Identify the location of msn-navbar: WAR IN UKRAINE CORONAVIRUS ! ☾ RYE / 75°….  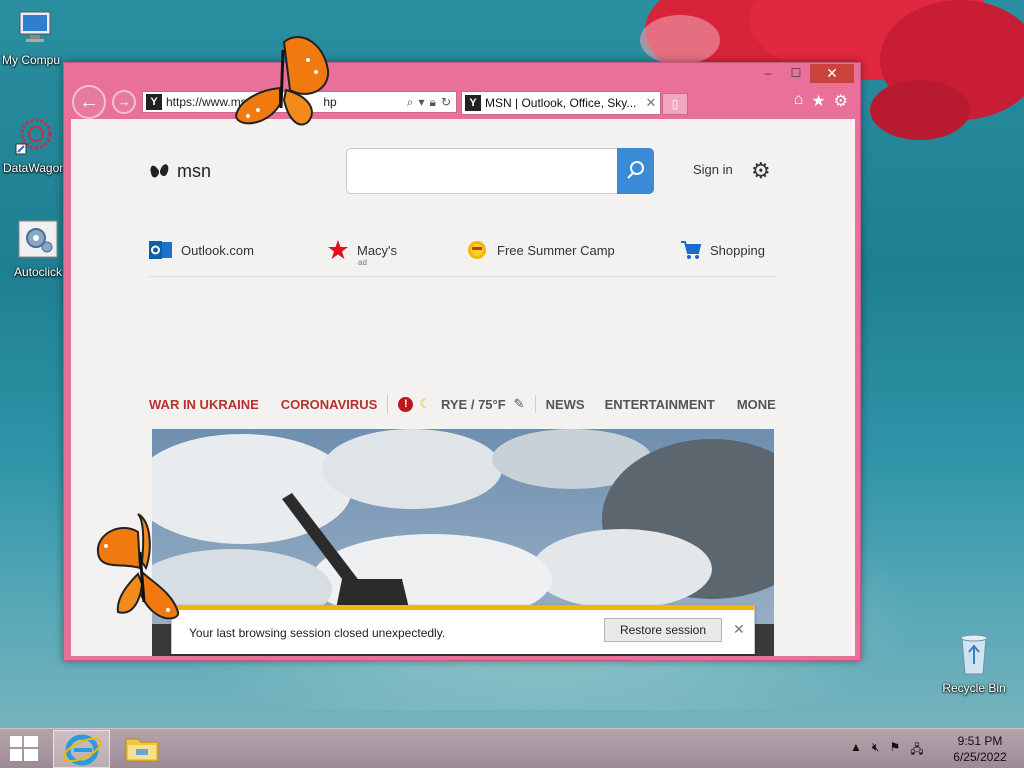
(469, 404).